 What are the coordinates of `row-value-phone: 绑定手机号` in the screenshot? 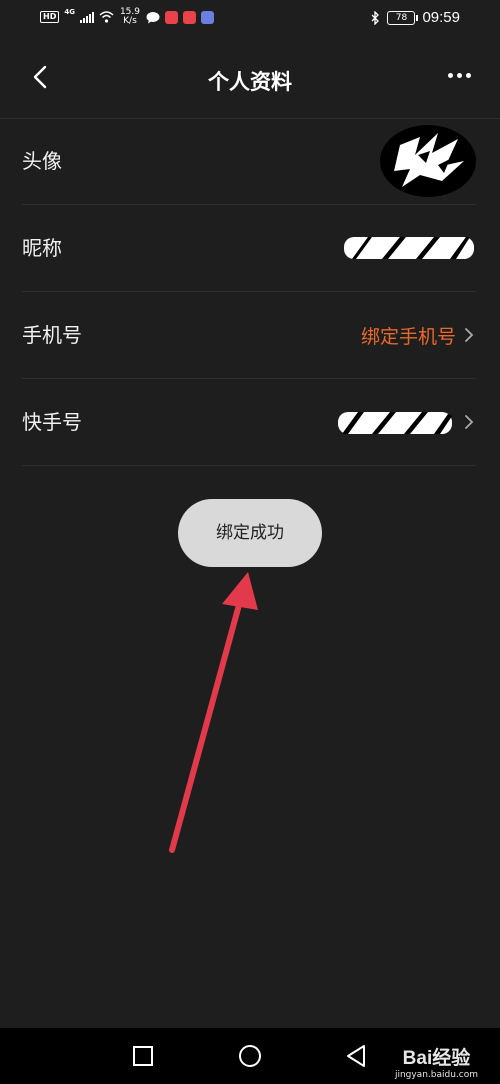 It's located at (418, 335).